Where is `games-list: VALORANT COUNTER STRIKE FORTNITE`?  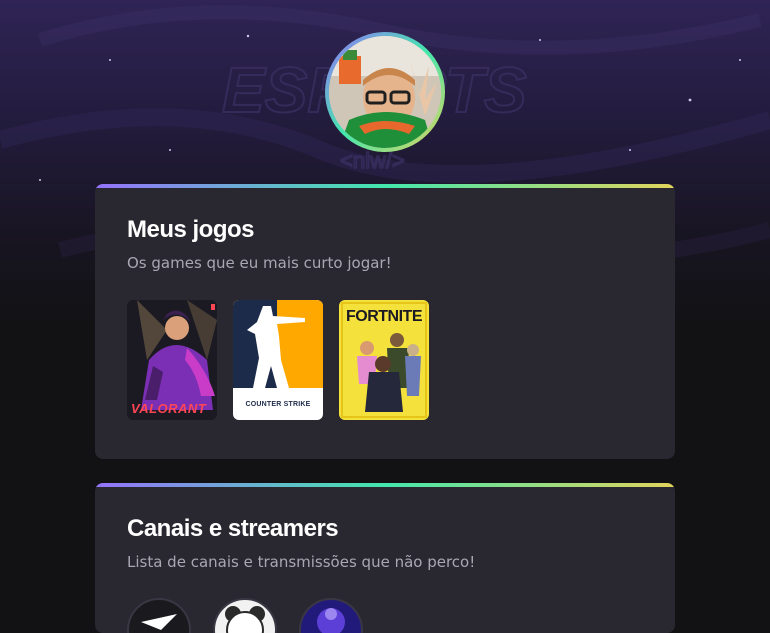
games-list: VALORANT COUNTER STRIKE FORTNITE is located at coordinates (278, 360).